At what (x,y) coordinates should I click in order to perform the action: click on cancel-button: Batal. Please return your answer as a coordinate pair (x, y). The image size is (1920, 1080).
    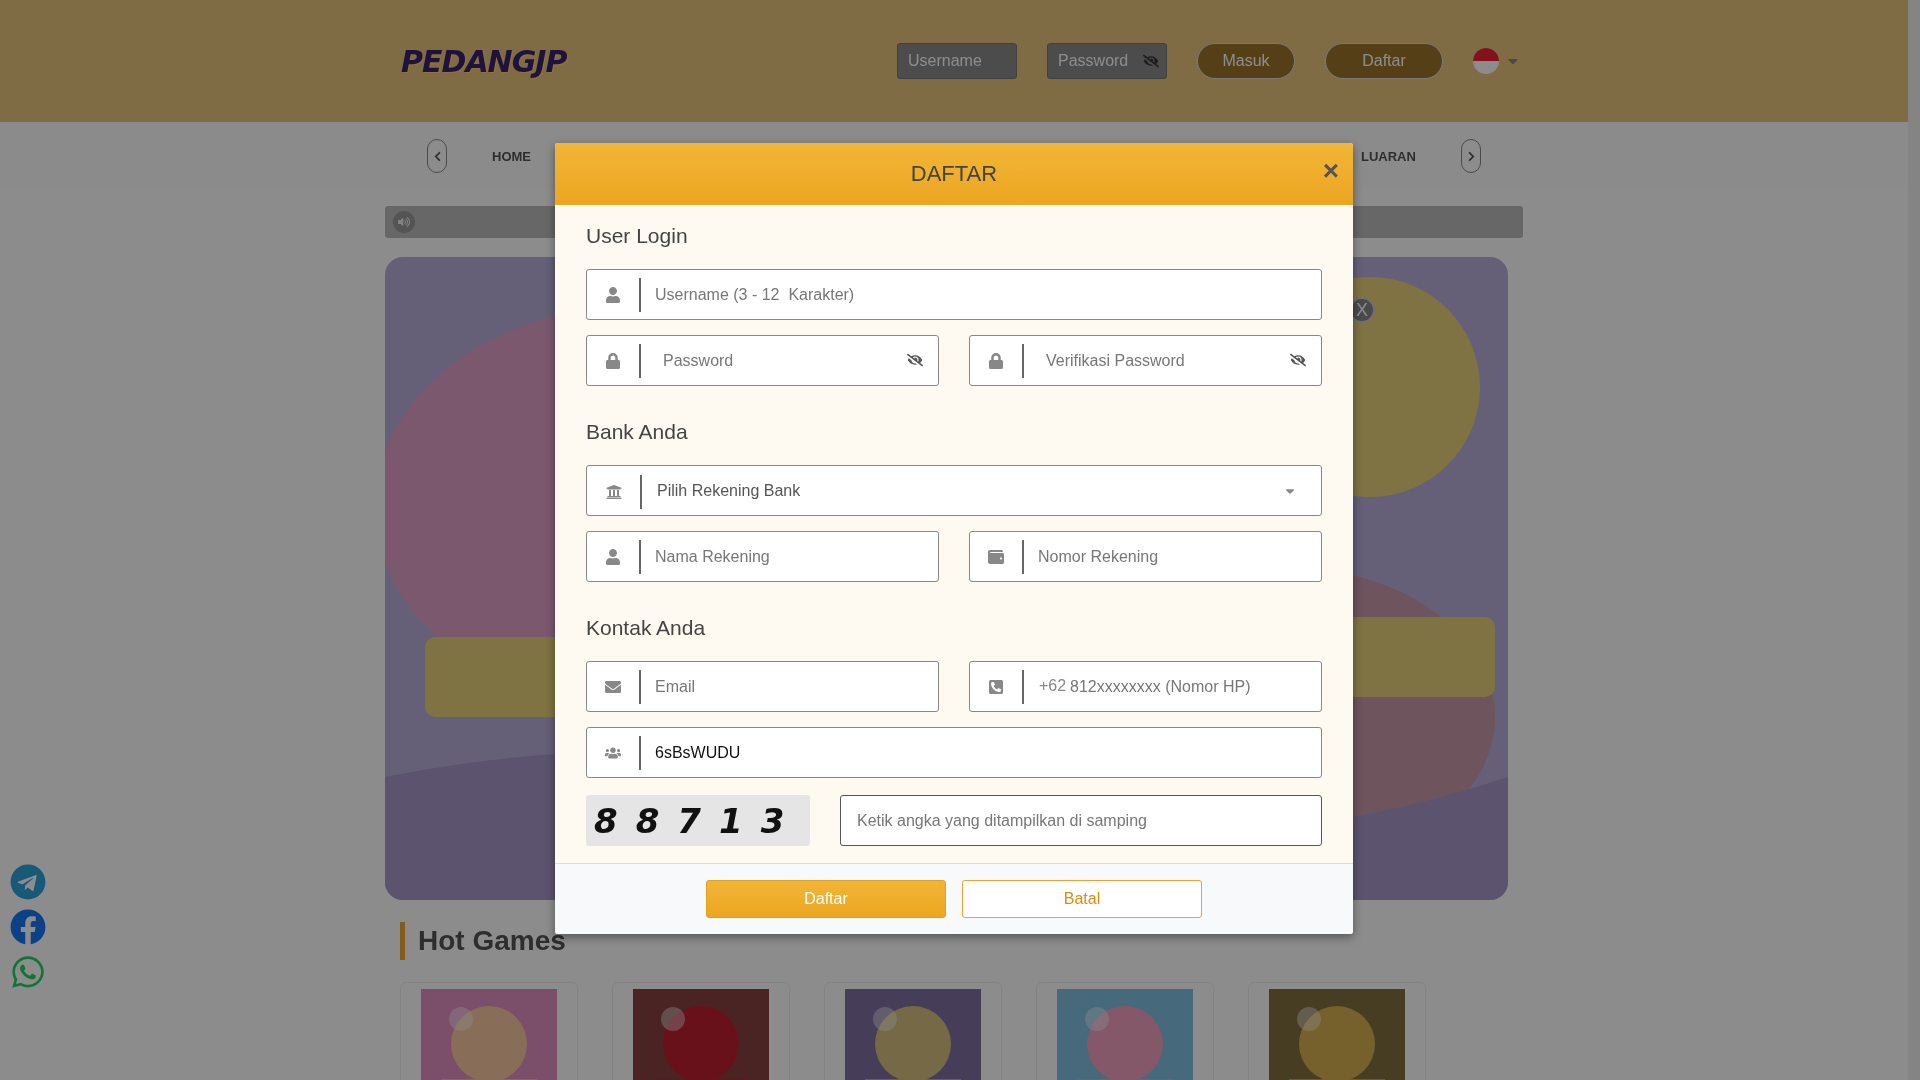
    Looking at the image, I should click on (1082, 899).